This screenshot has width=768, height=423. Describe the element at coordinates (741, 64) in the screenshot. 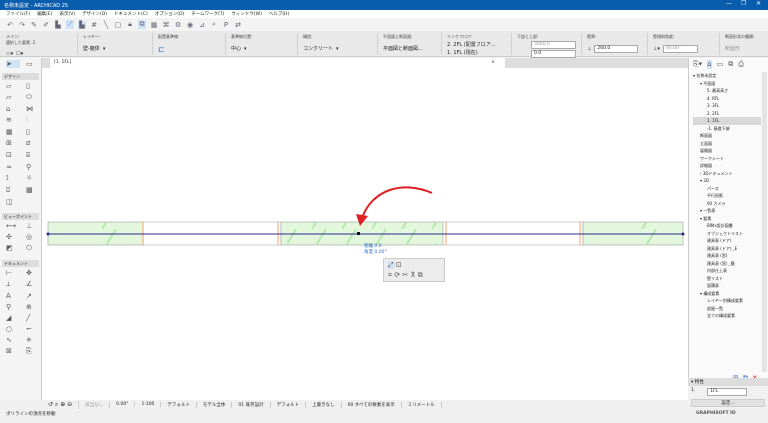

I see `publisher-icon: ⎙` at that location.